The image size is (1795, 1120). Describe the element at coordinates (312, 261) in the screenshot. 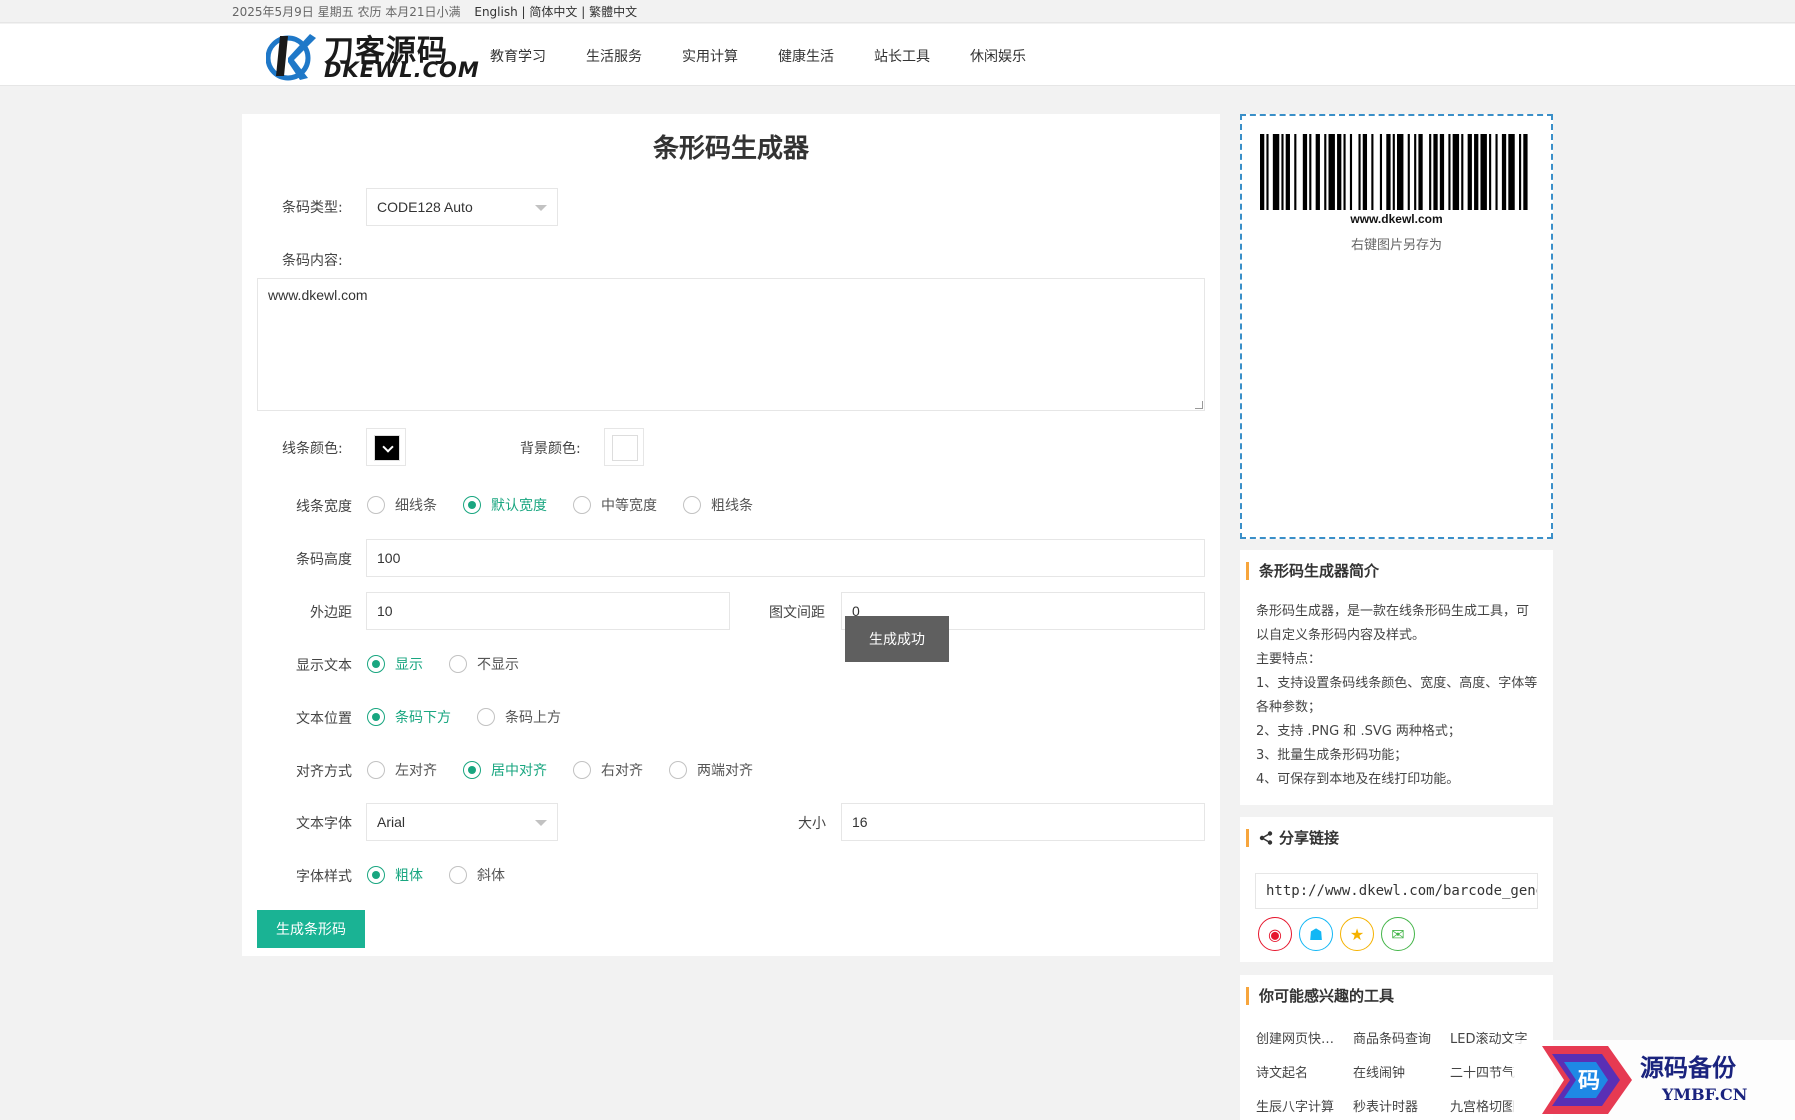

I see `content-label: 条码内容:` at that location.